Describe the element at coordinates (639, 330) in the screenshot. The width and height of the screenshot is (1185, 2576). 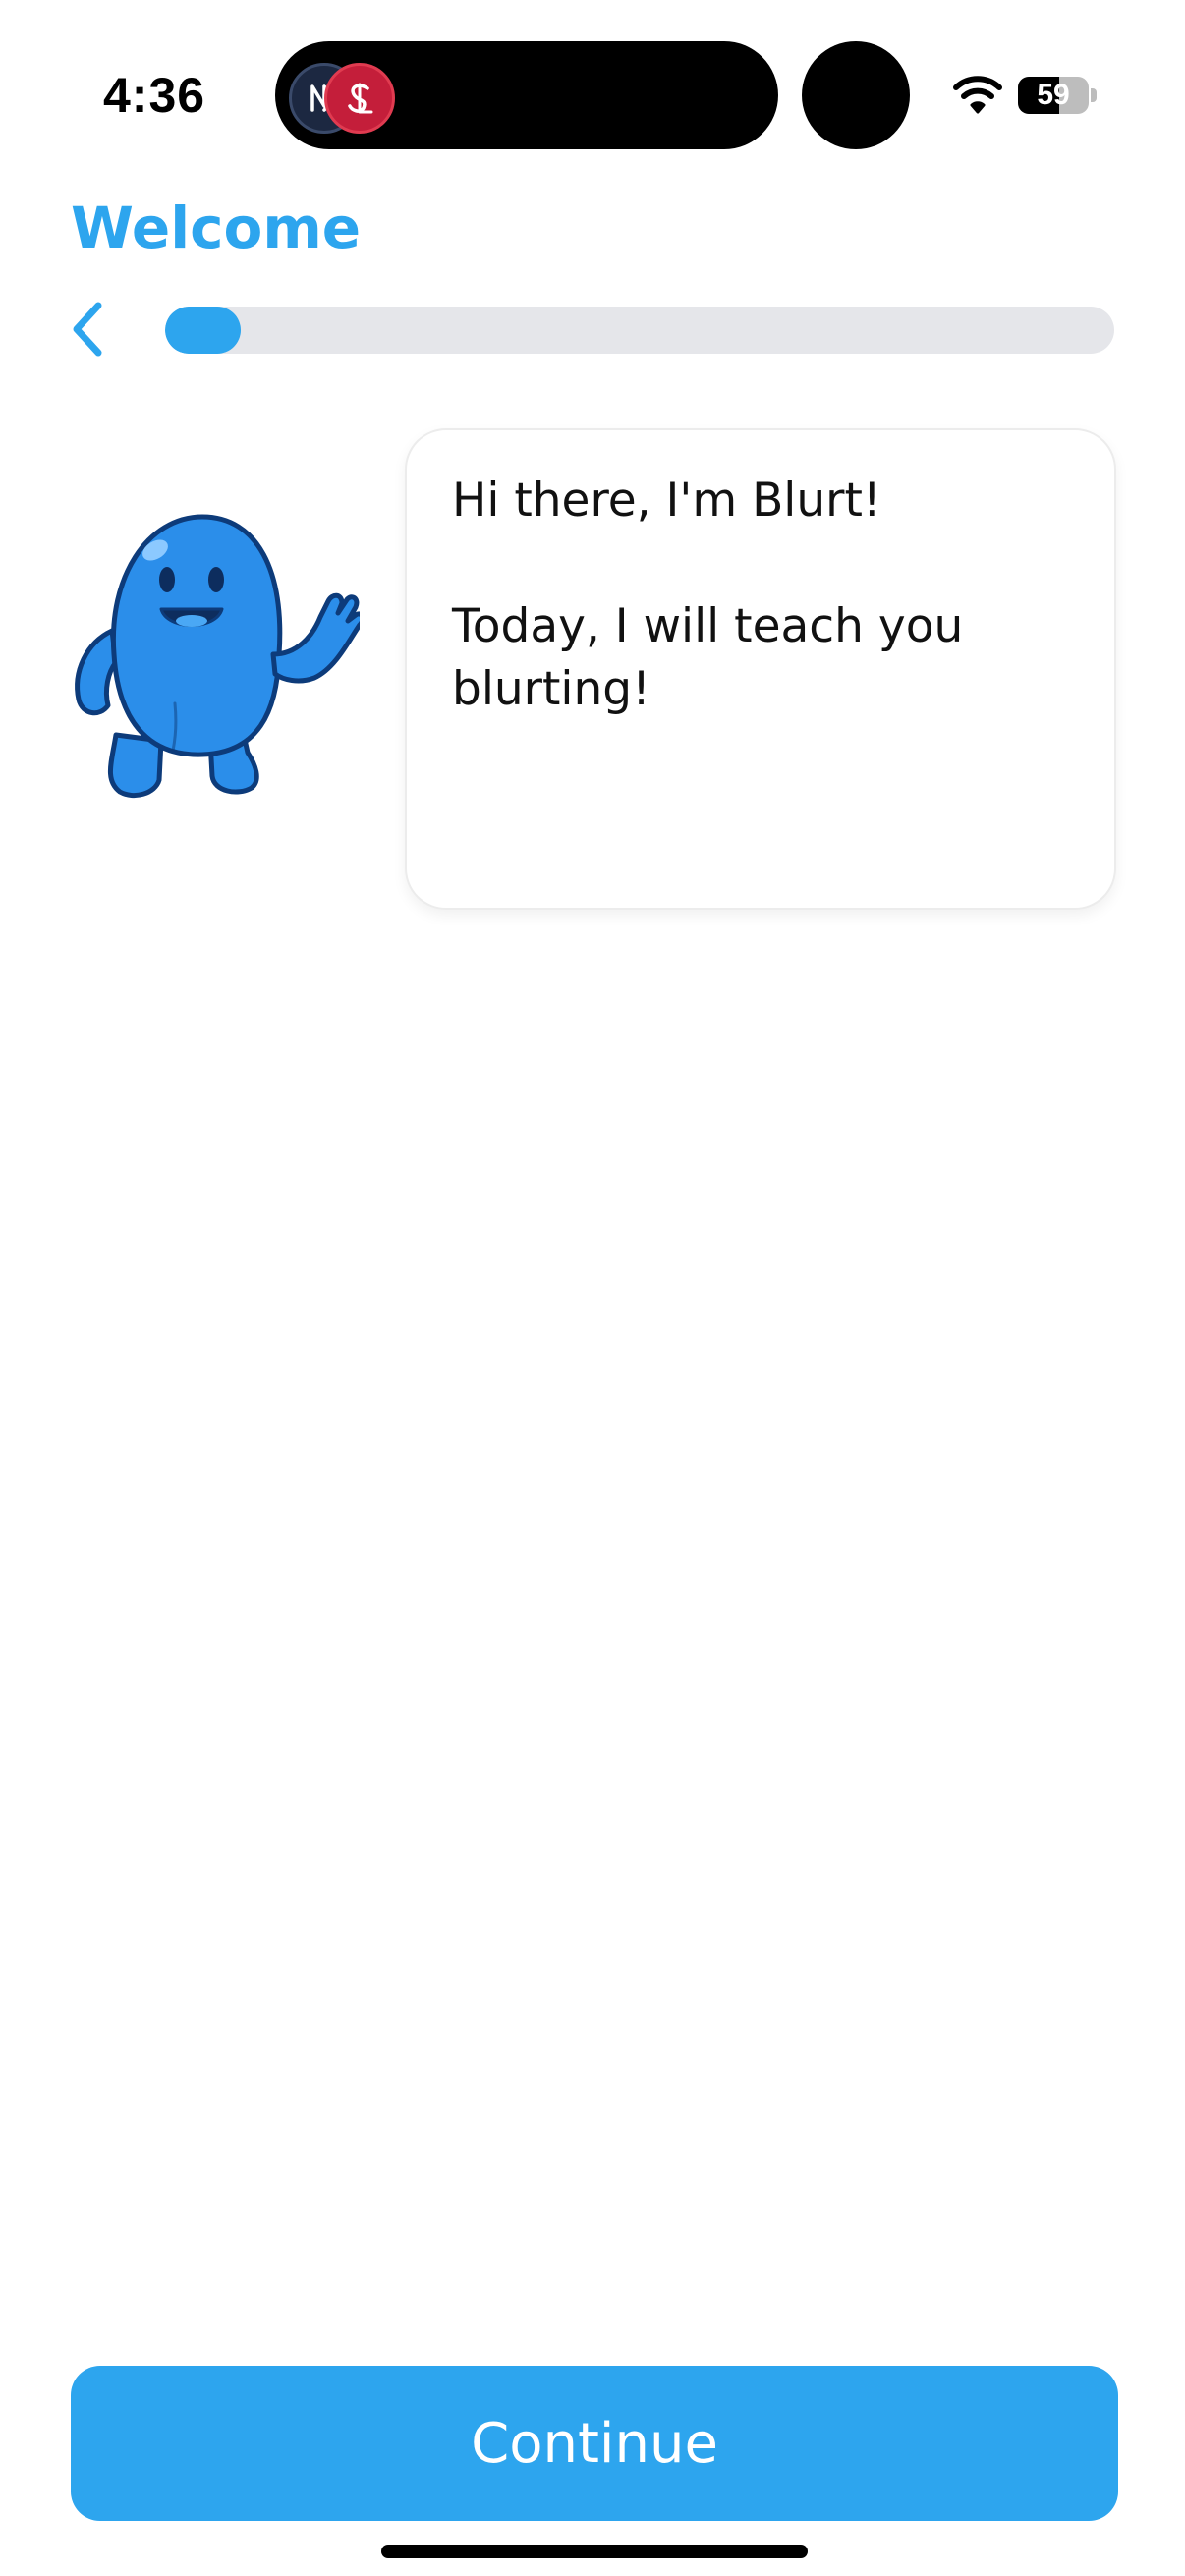
I see `lesson-progress-bar` at that location.